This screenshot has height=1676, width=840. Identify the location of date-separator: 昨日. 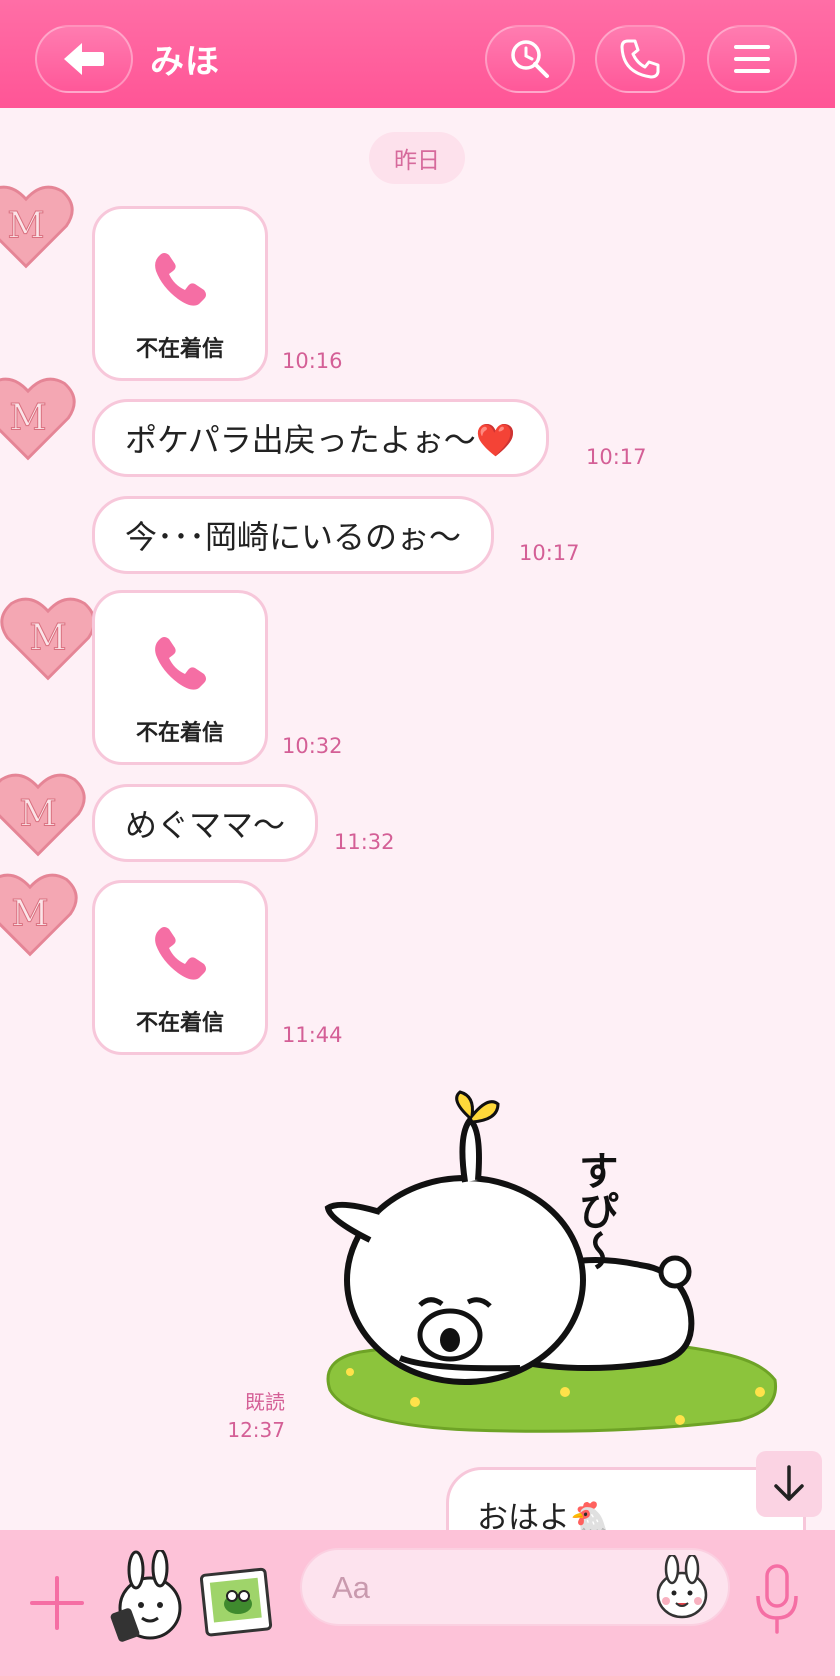
(417, 158).